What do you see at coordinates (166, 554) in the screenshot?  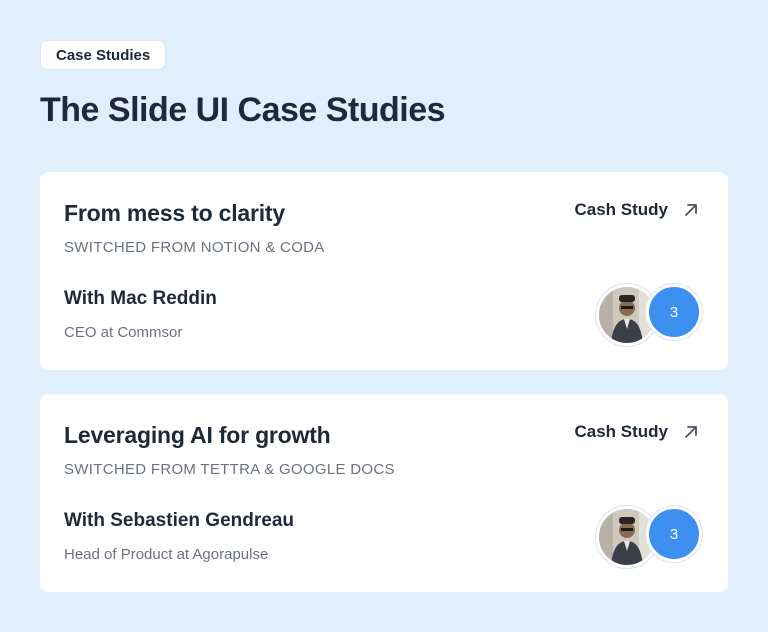 I see `person-role: Head of Product at Agorapulse` at bounding box center [166, 554].